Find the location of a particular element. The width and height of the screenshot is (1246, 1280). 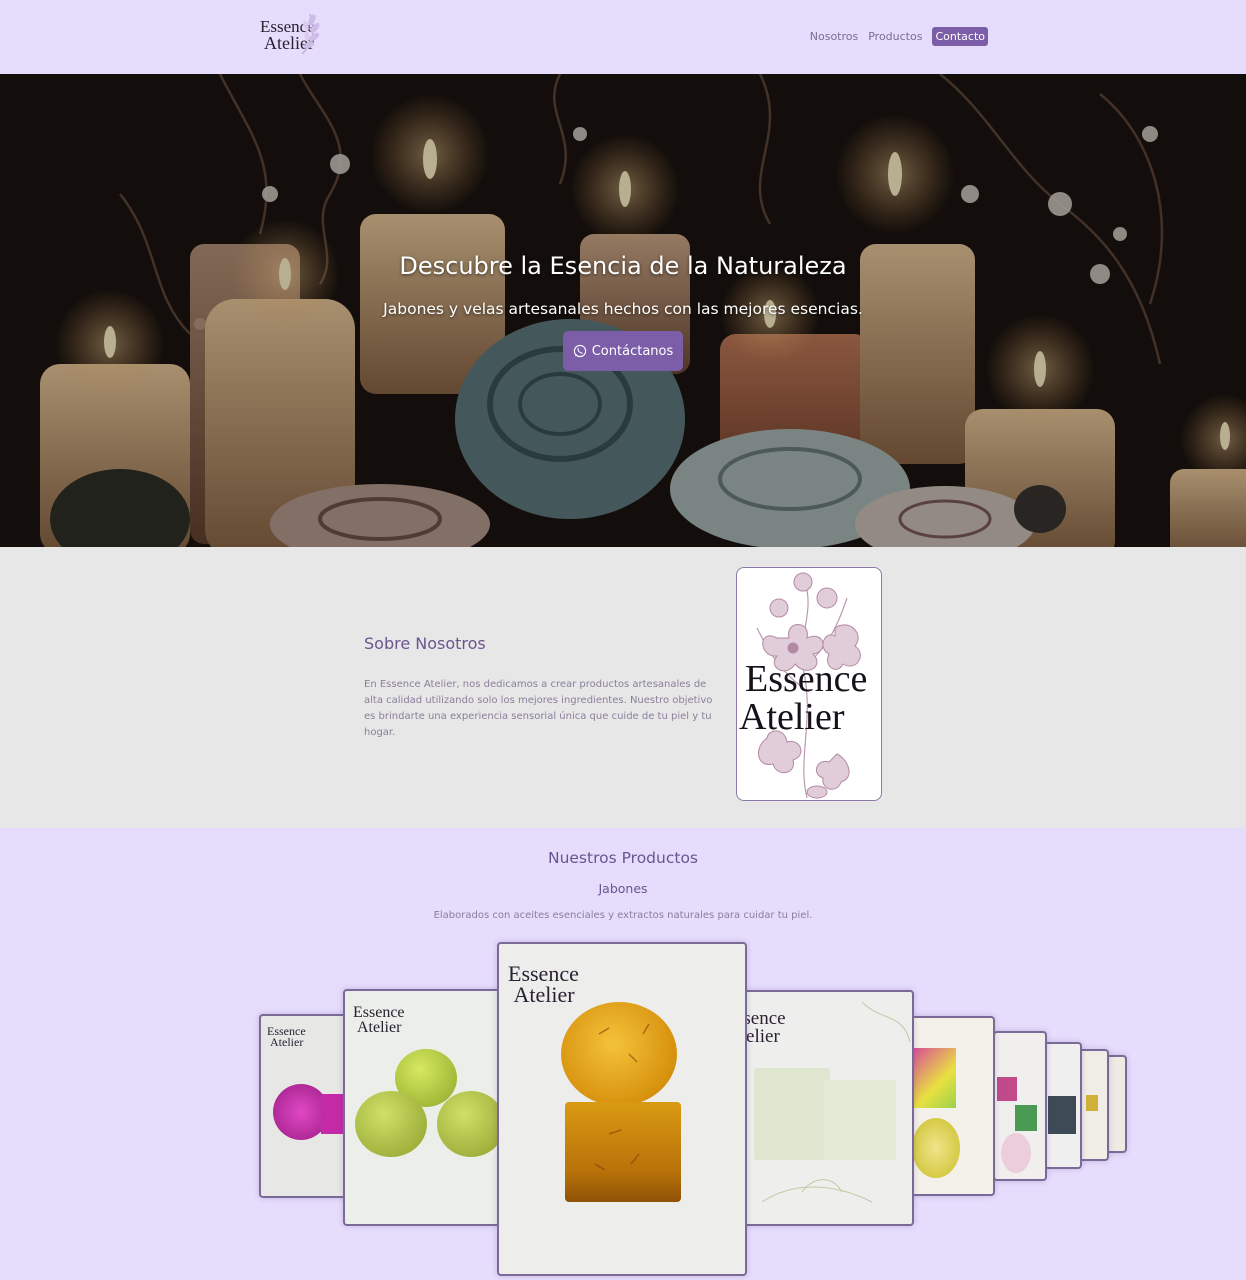

product-card: ssence telier is located at coordinates (827, 1108).